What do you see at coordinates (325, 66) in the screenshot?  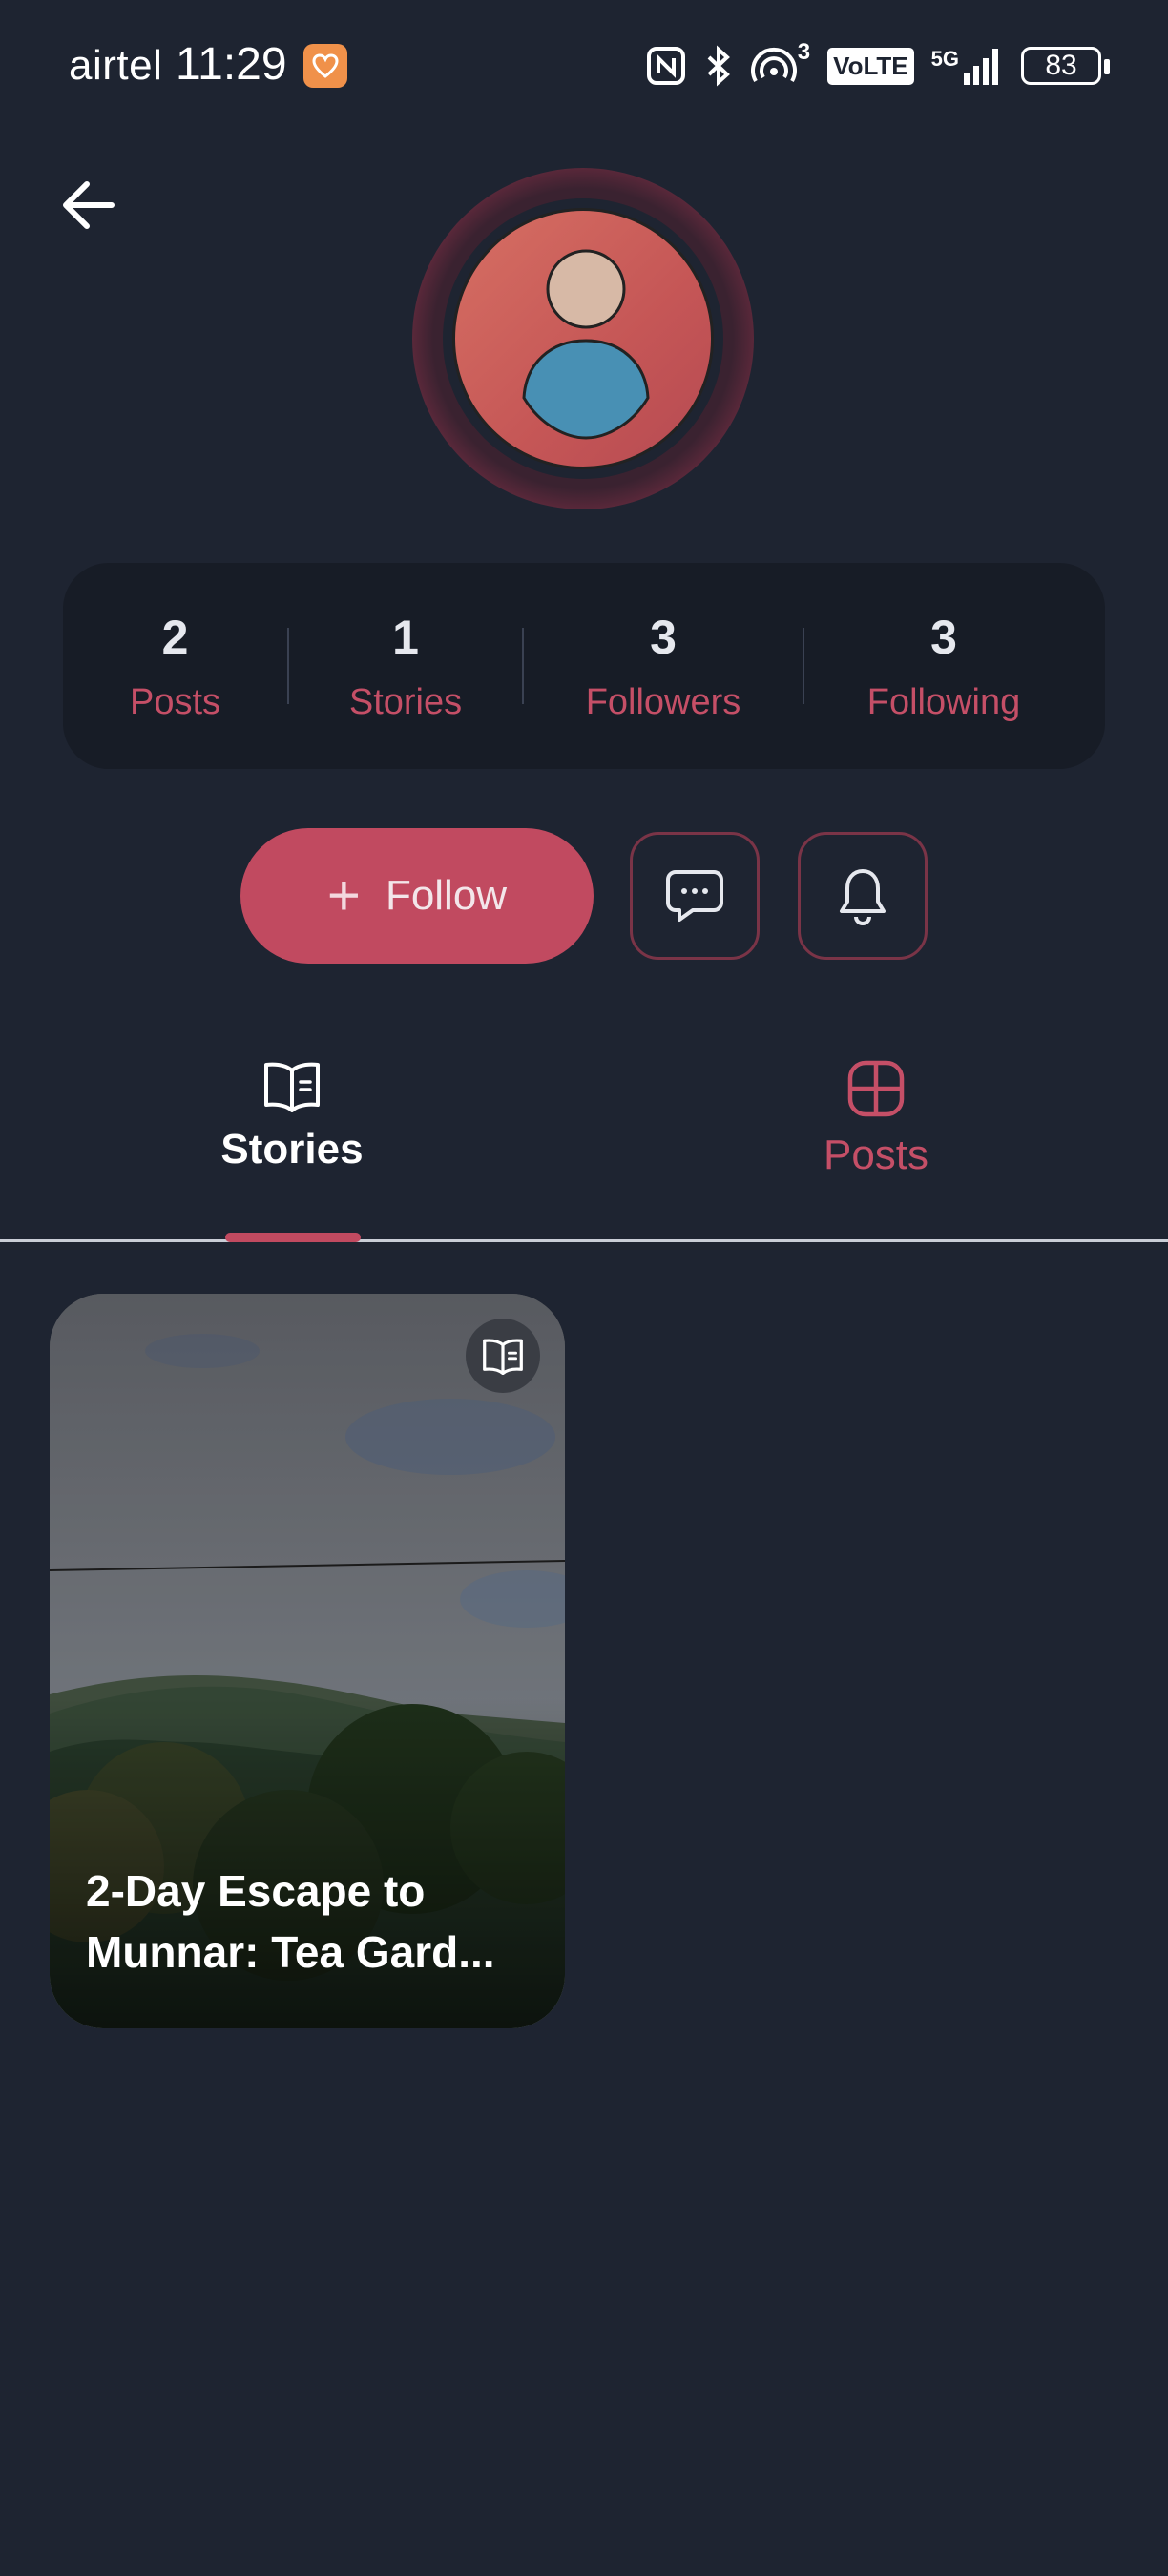 I see `app-notification-icon` at bounding box center [325, 66].